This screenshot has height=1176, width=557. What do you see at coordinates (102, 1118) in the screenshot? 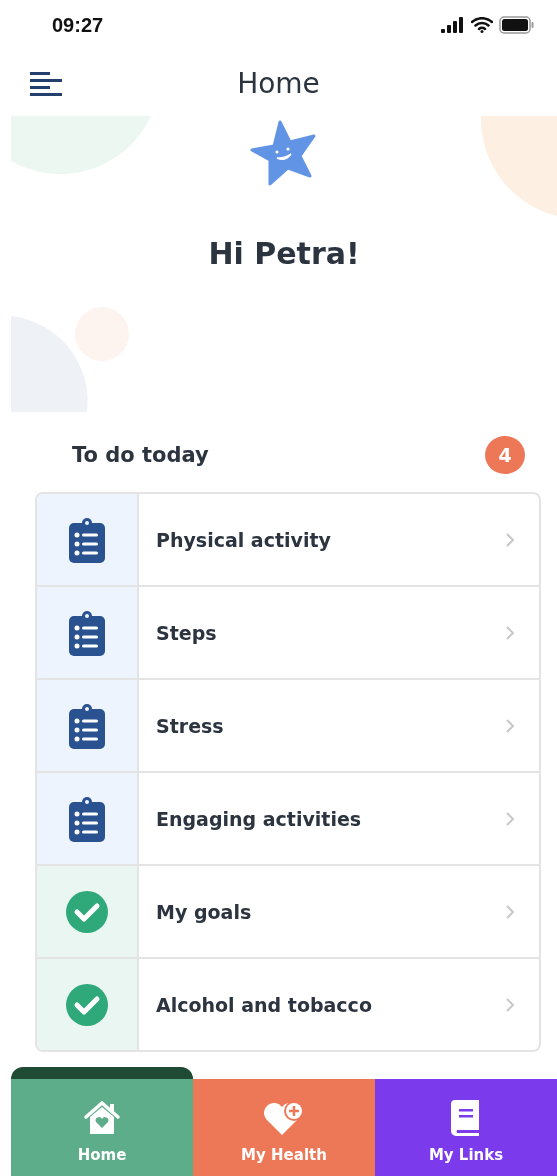
I see `house-heart-icon` at bounding box center [102, 1118].